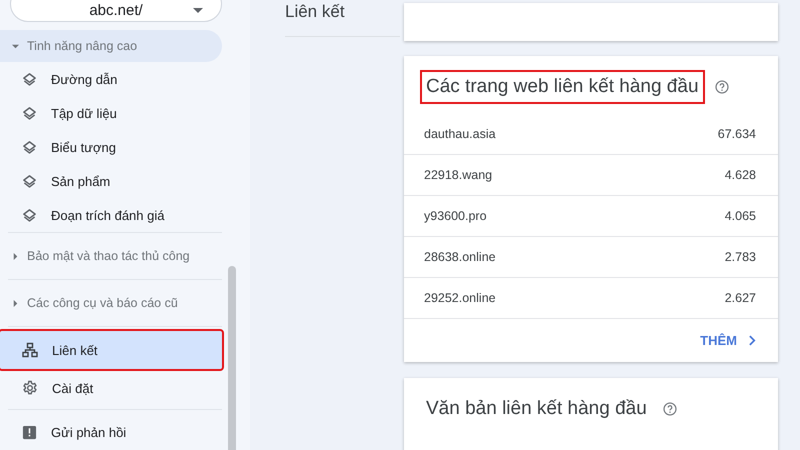 The height and width of the screenshot is (450, 800). Describe the element at coordinates (111, 432) in the screenshot. I see `sidebar-item: Gửi phản hồi` at that location.